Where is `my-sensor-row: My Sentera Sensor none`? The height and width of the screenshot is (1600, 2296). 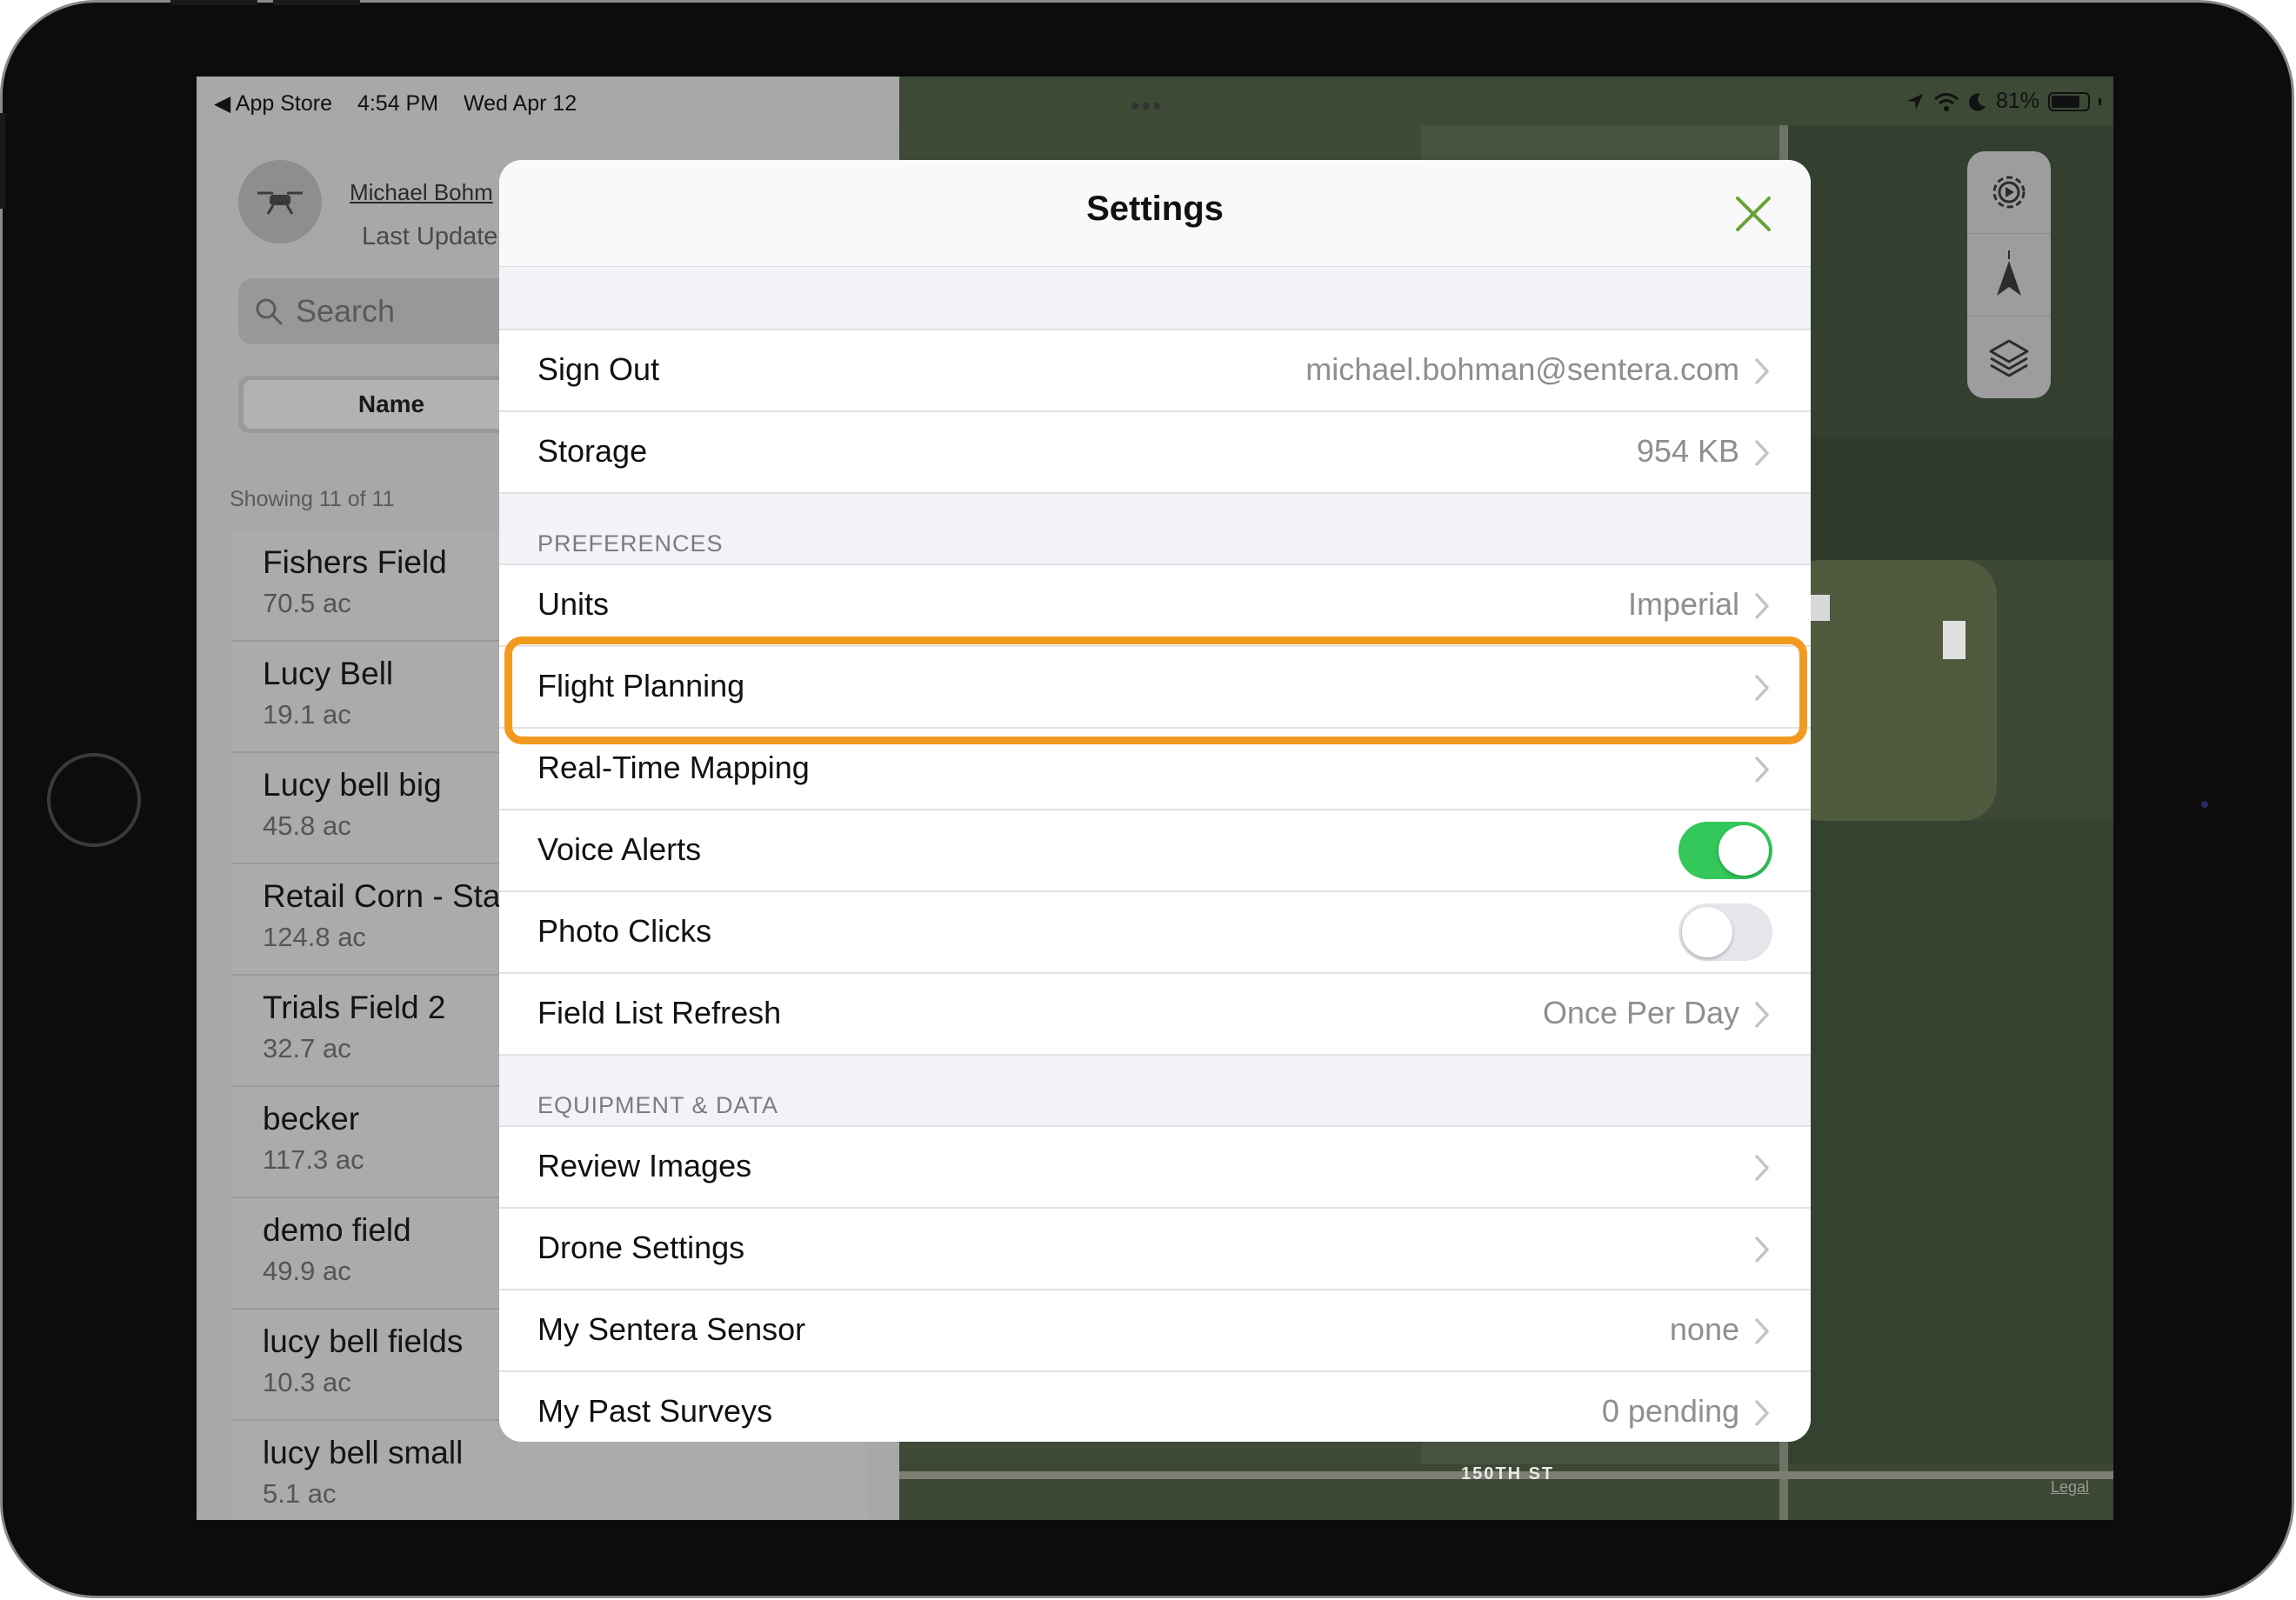
my-sensor-row: My Sentera Sensor none is located at coordinates (1155, 1329).